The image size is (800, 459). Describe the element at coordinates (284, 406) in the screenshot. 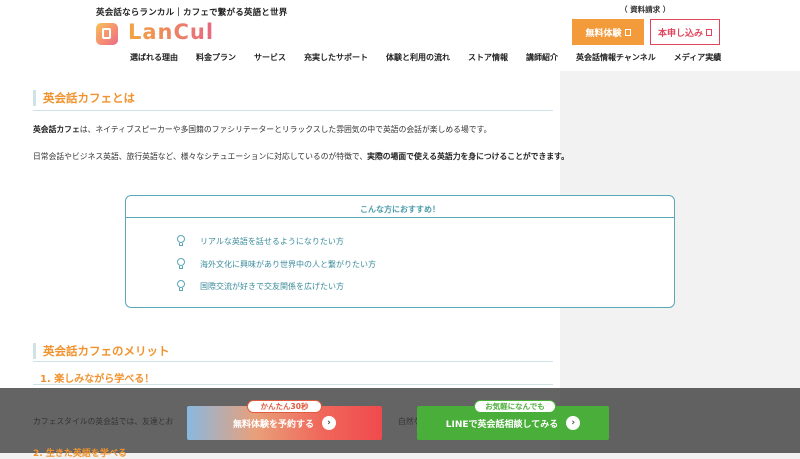

I see `trial-badge: かんたん30秒` at that location.